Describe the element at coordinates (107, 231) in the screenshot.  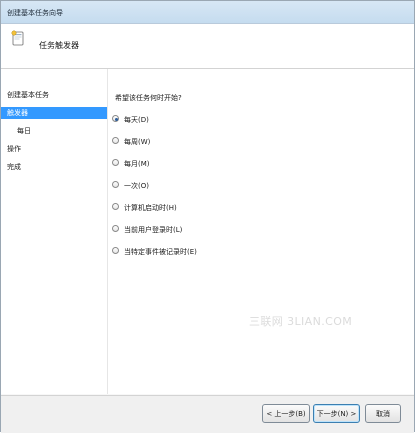
I see `nav-divider` at that location.